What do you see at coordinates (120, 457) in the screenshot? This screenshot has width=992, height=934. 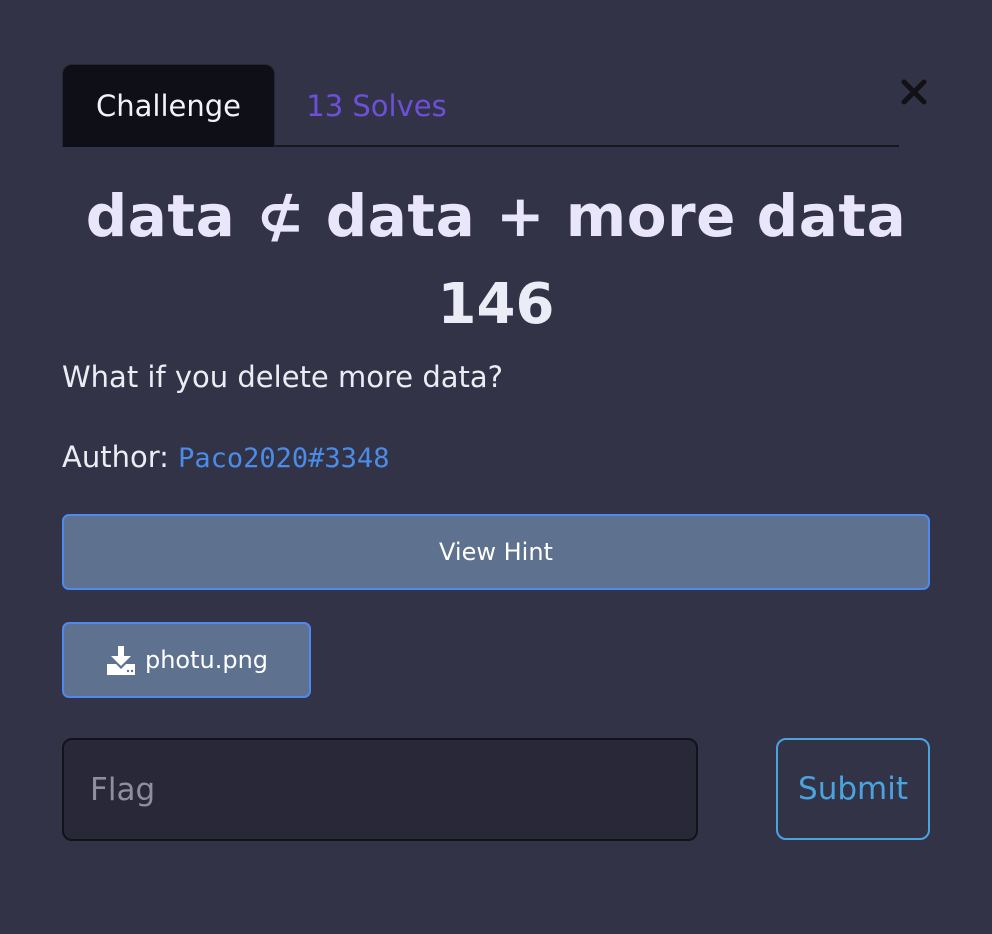 I see `author-label: Author:` at bounding box center [120, 457].